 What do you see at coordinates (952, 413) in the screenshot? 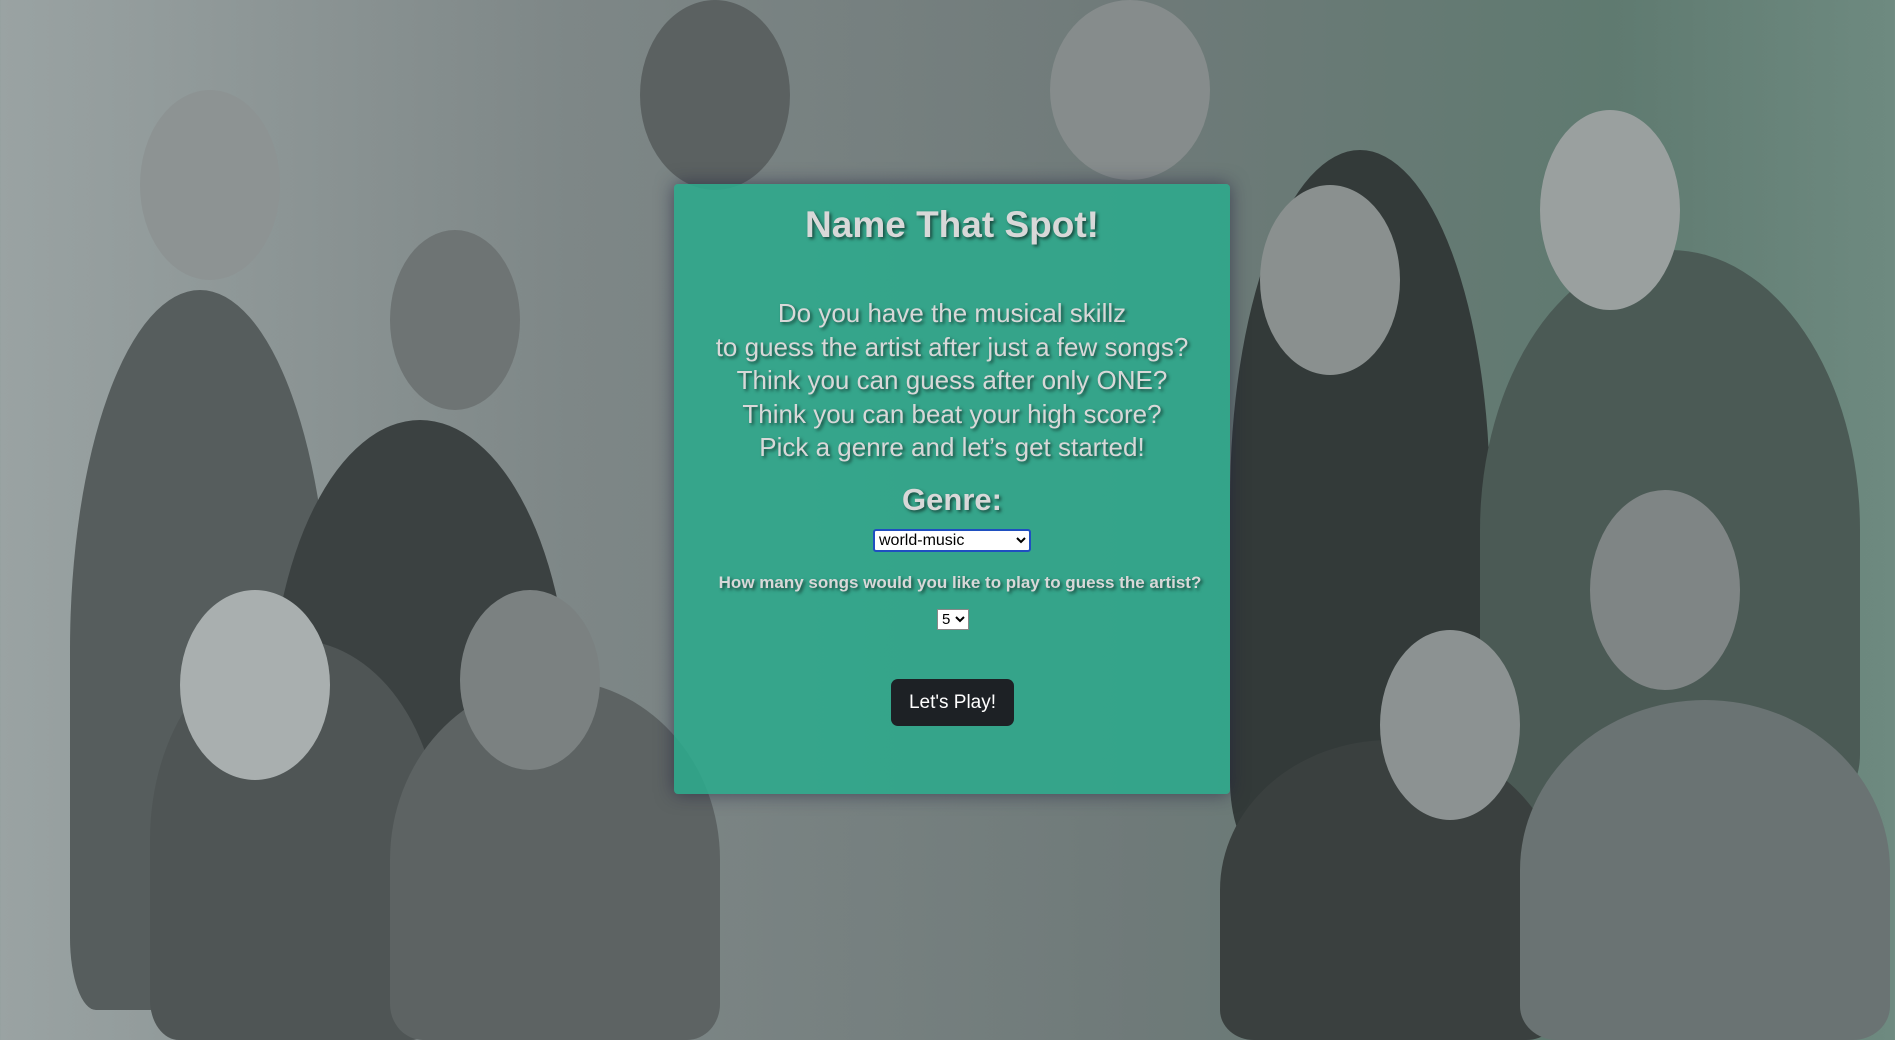
I see `intro-line: Think you can beat your high score?` at bounding box center [952, 413].